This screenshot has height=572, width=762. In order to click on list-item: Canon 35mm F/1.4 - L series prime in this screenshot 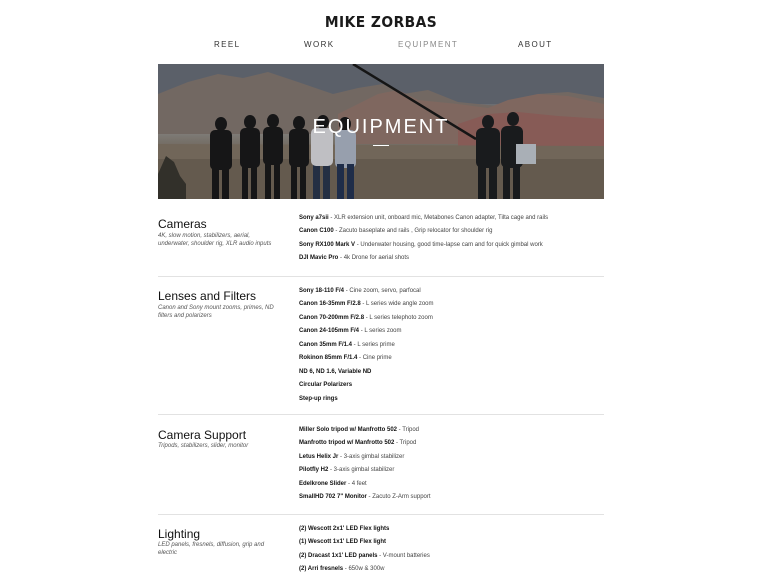, I will do `click(347, 345)`.